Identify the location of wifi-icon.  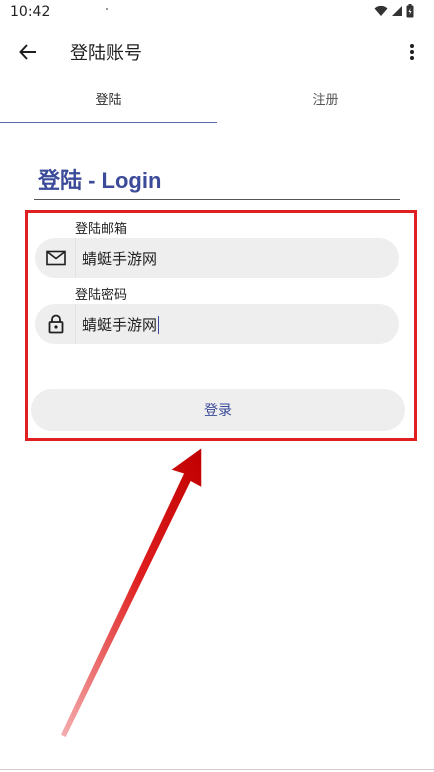
(381, 10).